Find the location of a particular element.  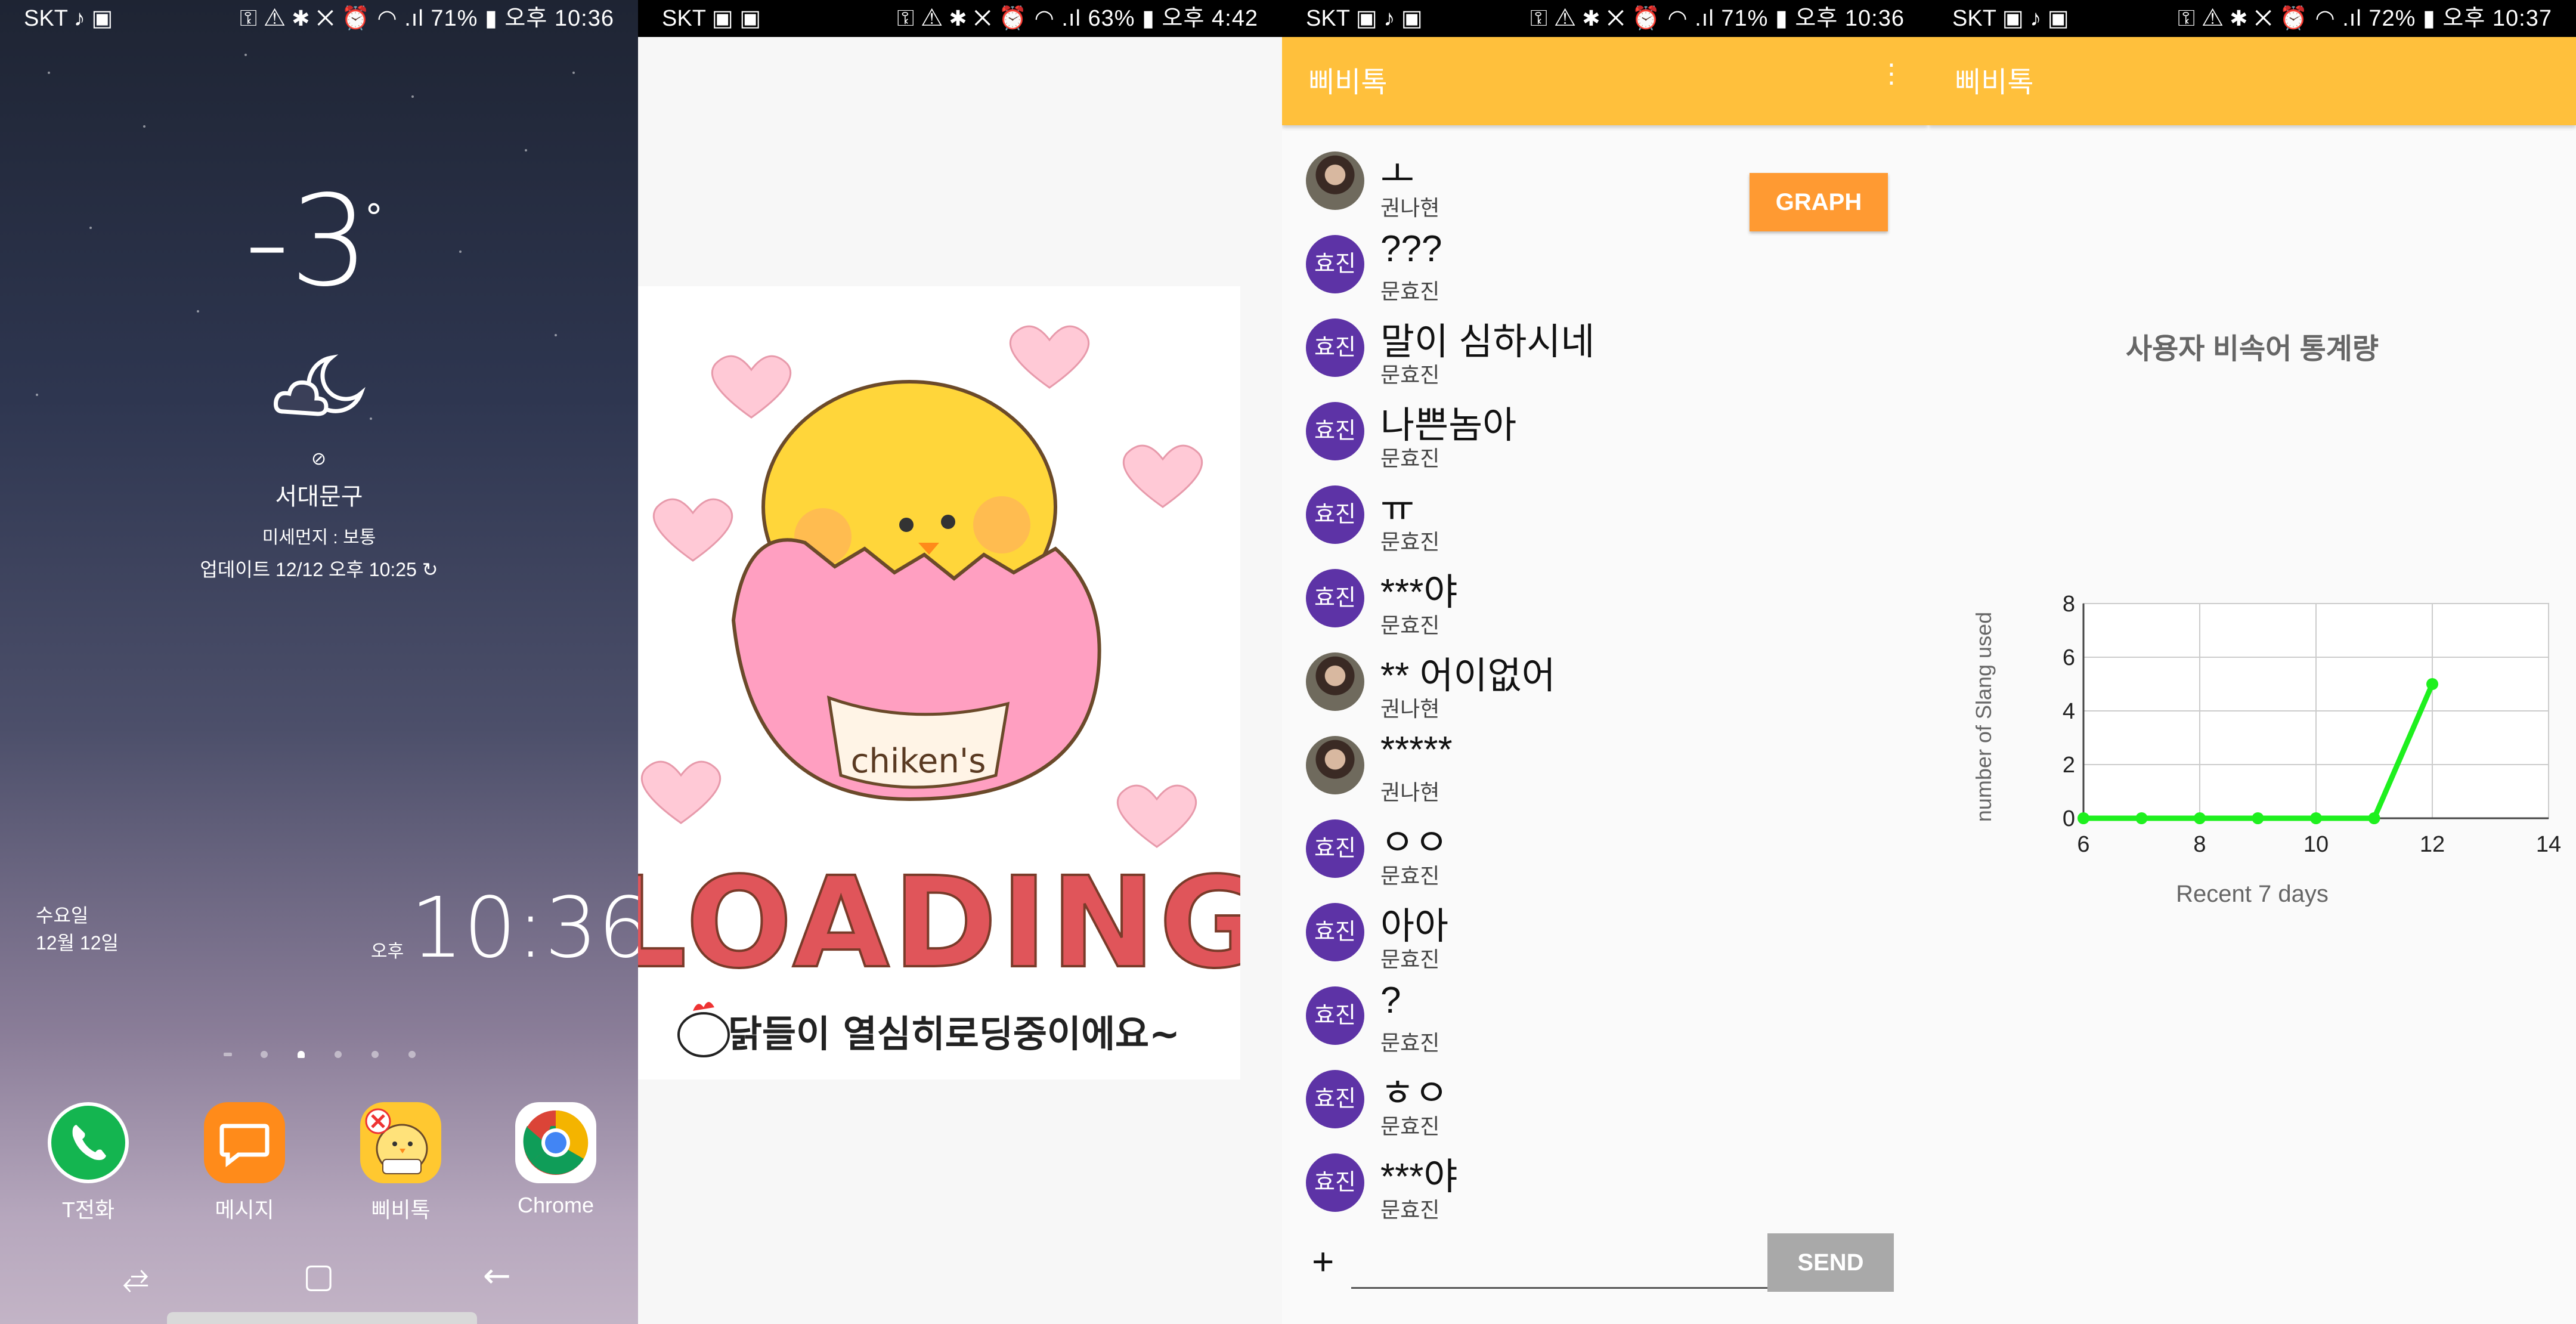

message-text: 나쁜놈아 is located at coordinates (1449, 425).